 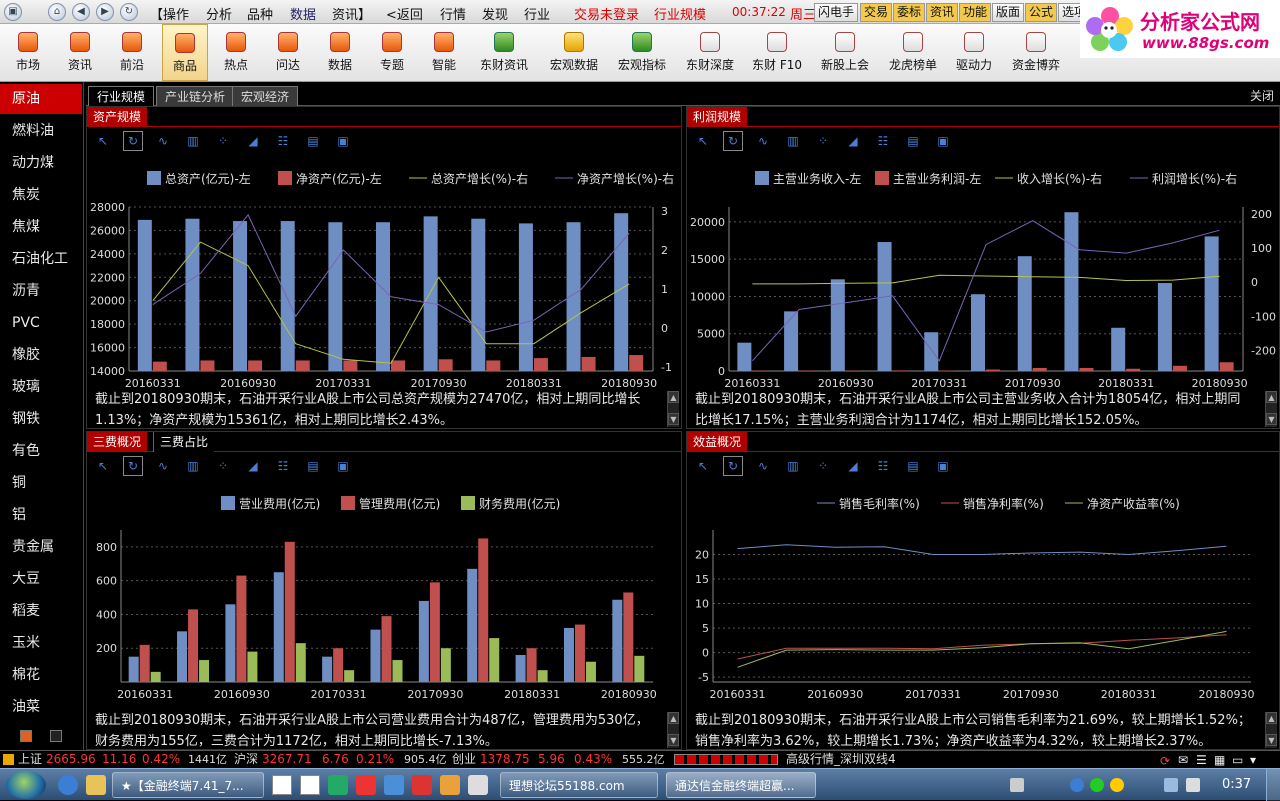 I want to click on sidebar-item: PVC, so click(x=41, y=323).